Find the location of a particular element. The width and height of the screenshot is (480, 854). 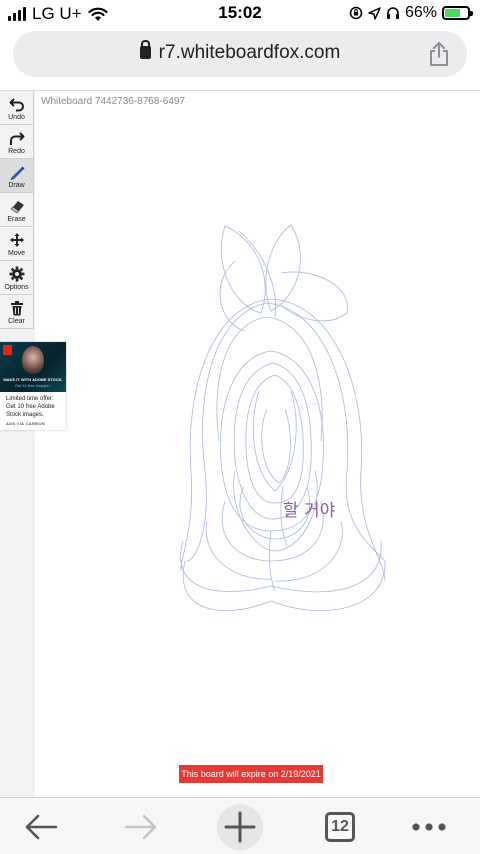

whiteboard-toolbar: Undo Redo Draw Erase Move Options Clear is located at coordinates (17, 210).